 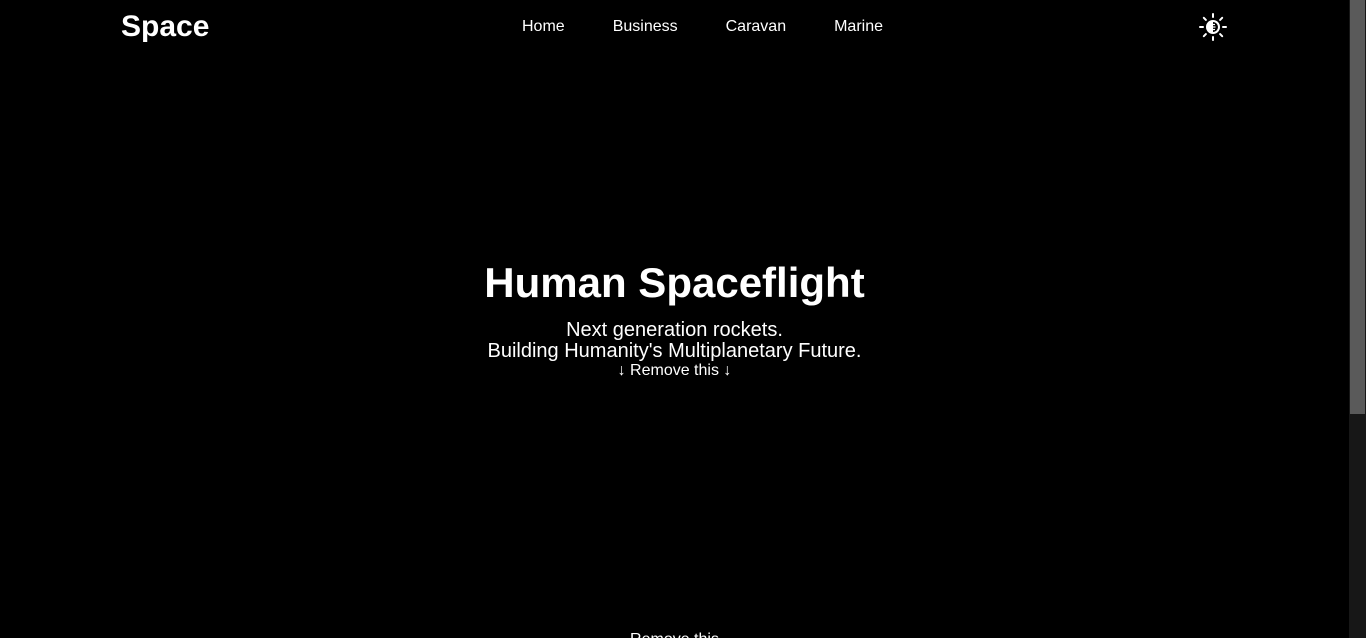 I want to click on hero-title: Human Spaceflight, so click(x=674, y=282).